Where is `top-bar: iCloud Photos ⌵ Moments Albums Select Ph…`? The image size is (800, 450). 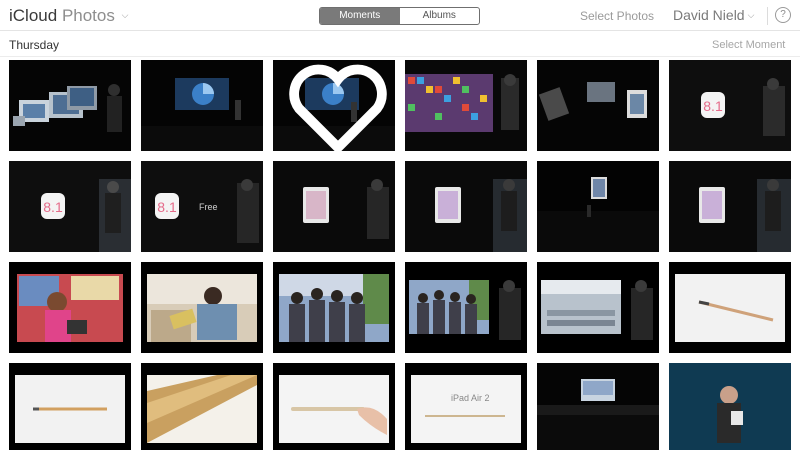
top-bar: iCloud Photos ⌵ Moments Albums Select Ph… is located at coordinates (400, 15).